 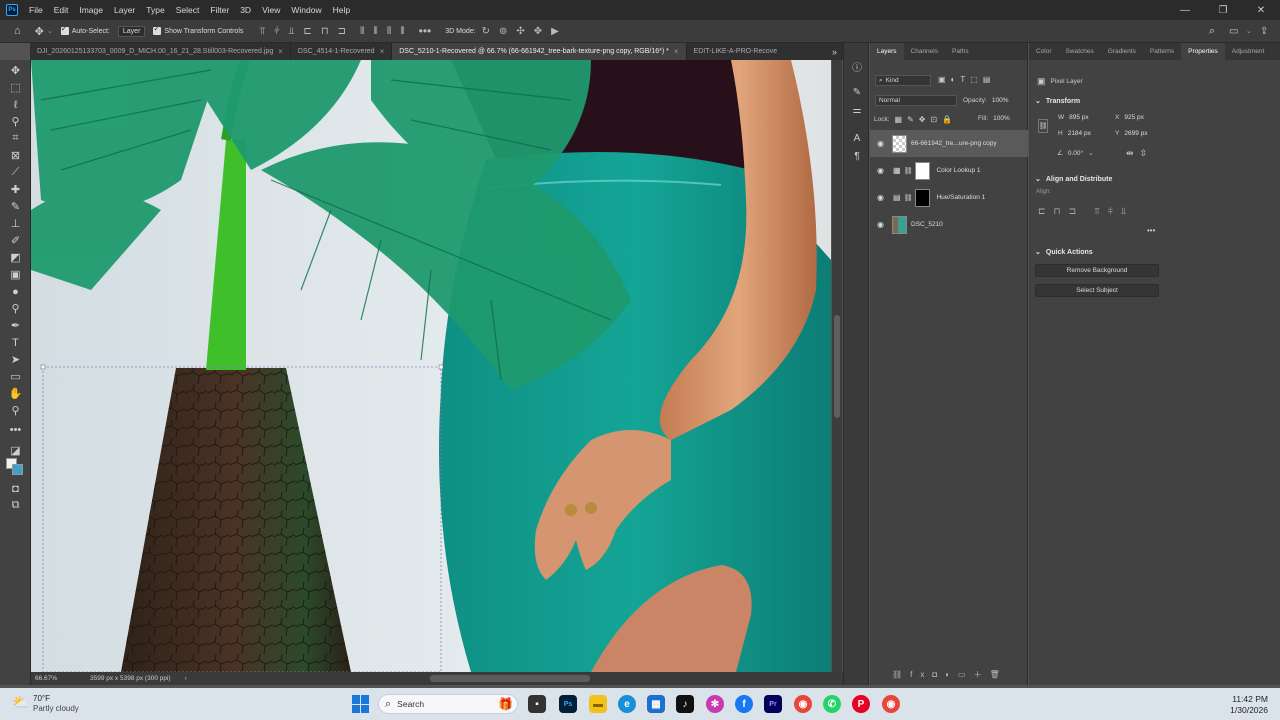 What do you see at coordinates (41, 698) in the screenshot?
I see `weather-temp: 70°F` at bounding box center [41, 698].